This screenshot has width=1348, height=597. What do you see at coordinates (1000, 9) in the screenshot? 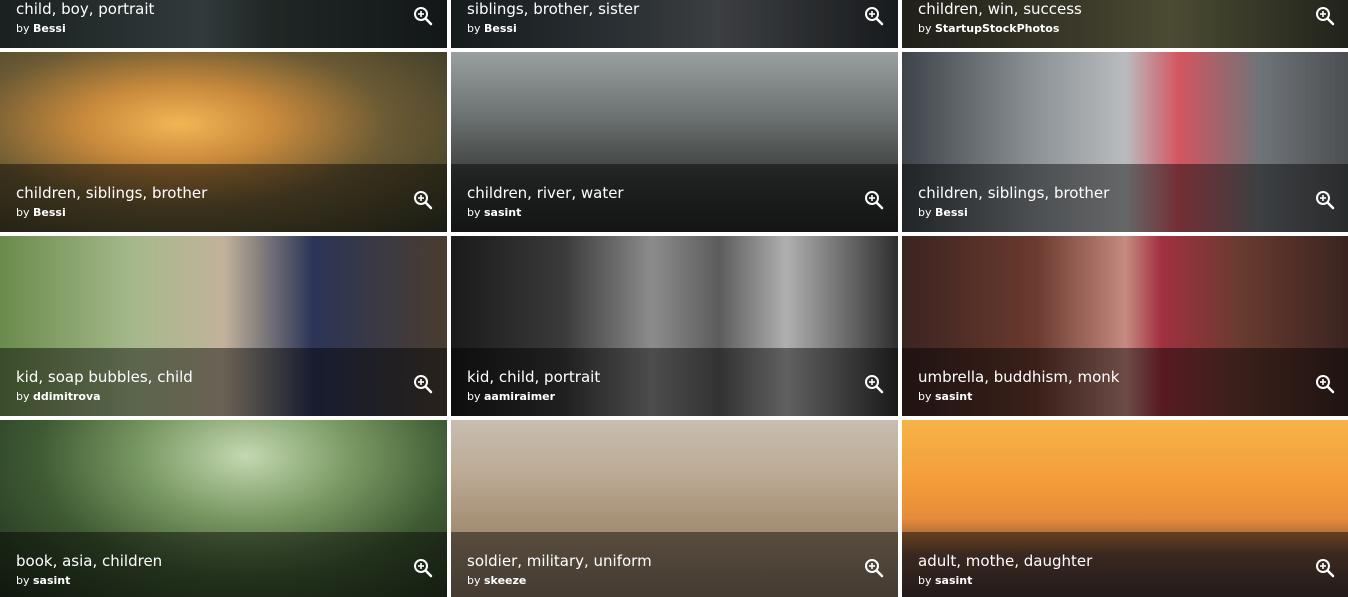
I see `tile-tags: children, win, success` at bounding box center [1000, 9].